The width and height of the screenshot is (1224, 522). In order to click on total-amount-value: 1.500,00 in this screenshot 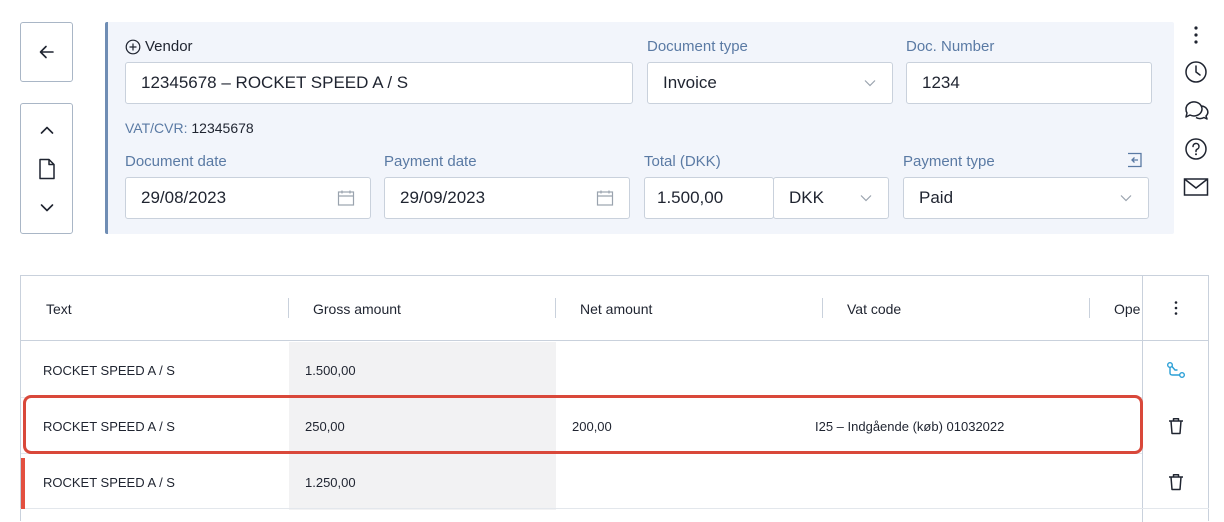, I will do `click(690, 197)`.